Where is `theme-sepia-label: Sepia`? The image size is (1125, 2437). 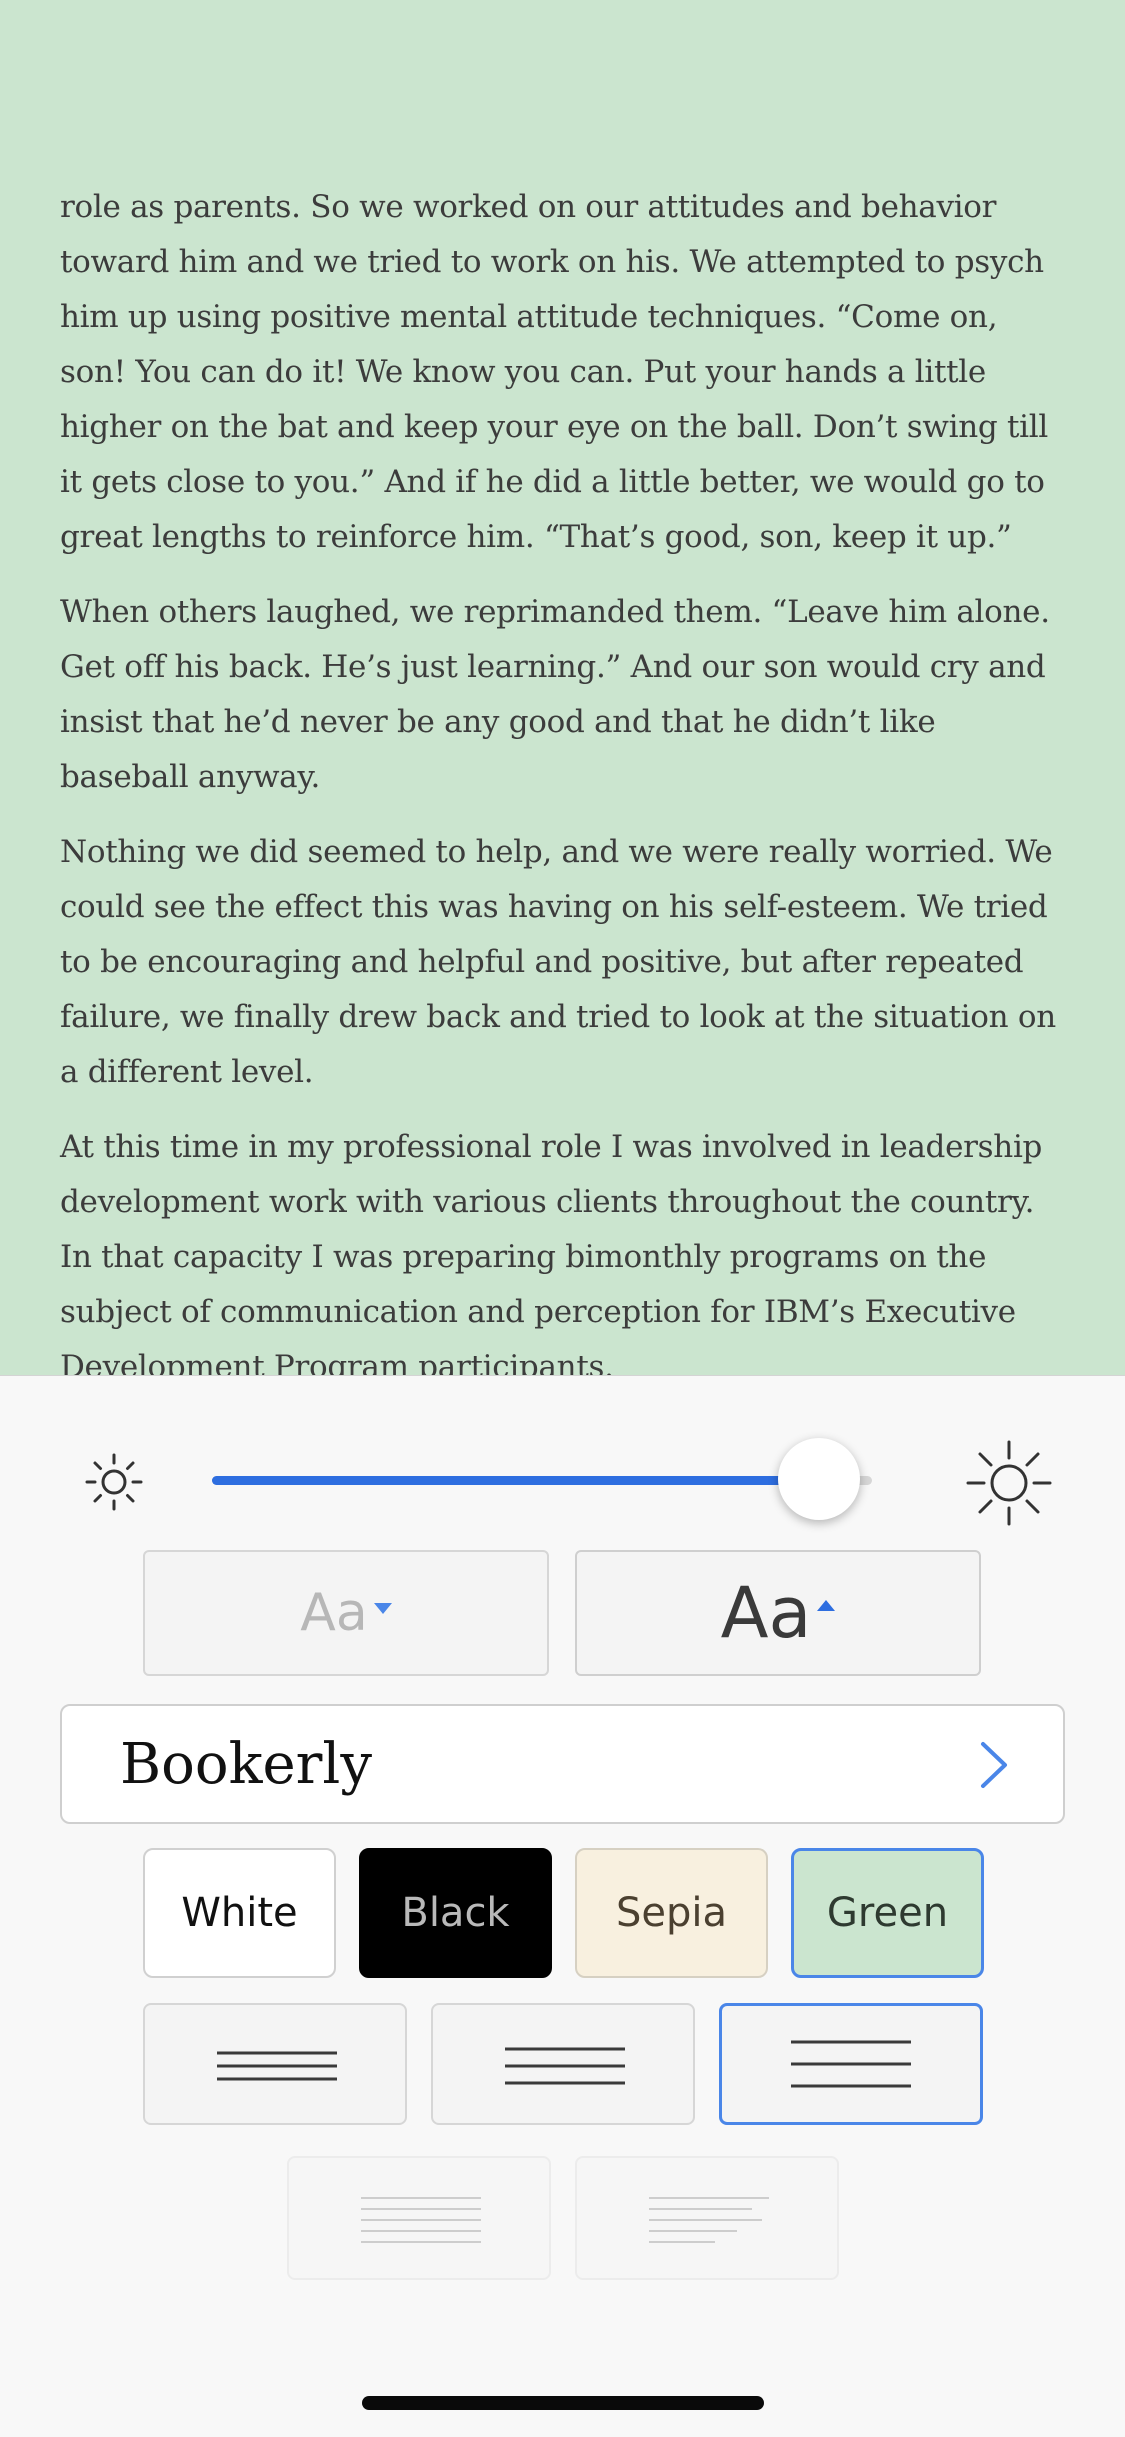 theme-sepia-label: Sepia is located at coordinates (671, 1913).